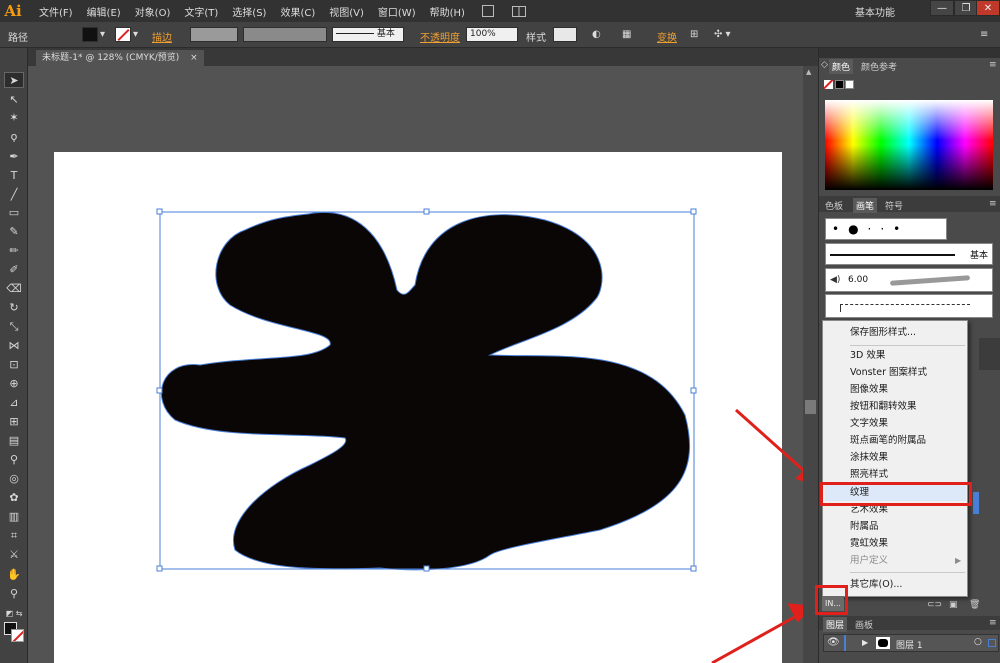 The height and width of the screenshot is (663, 1000). I want to click on menu-item-lighting: 照亮样式, so click(907, 474).